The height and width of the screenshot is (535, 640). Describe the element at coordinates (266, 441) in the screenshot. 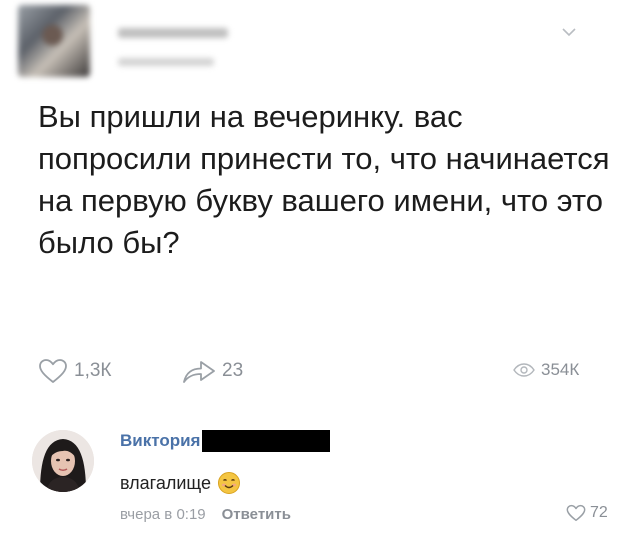

I see `redaction-bar` at that location.